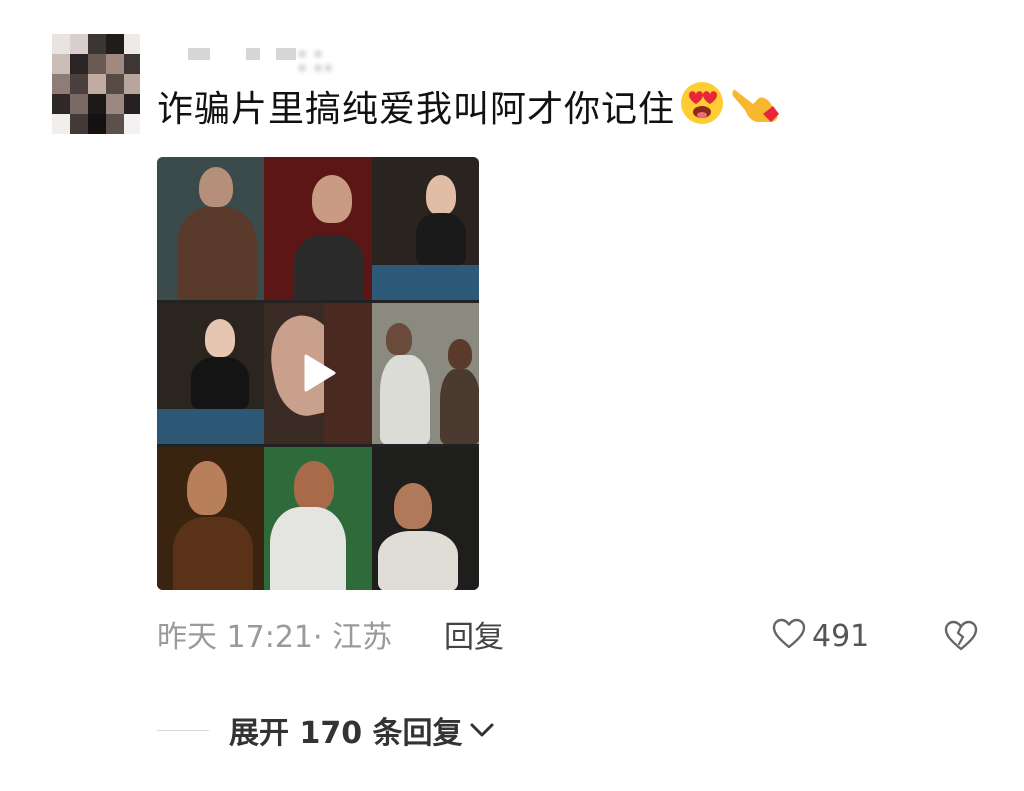 The image size is (1024, 791). What do you see at coordinates (841, 636) in the screenshot?
I see `like-count: 491` at bounding box center [841, 636].